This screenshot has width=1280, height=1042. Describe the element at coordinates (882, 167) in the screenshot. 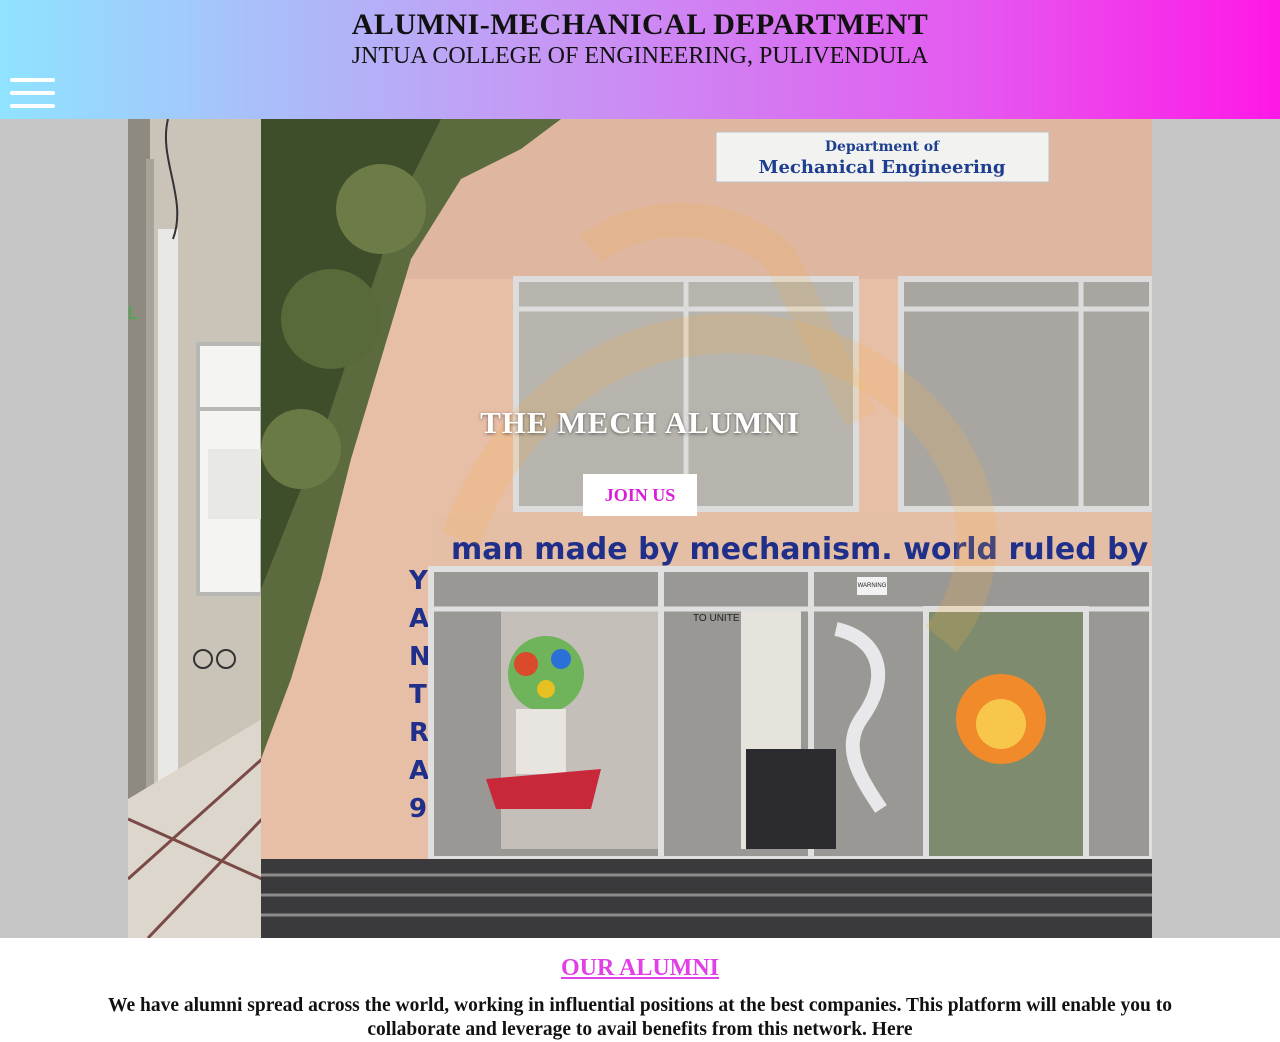

I see `building-sign-line2: Mechanical Engineering` at that location.